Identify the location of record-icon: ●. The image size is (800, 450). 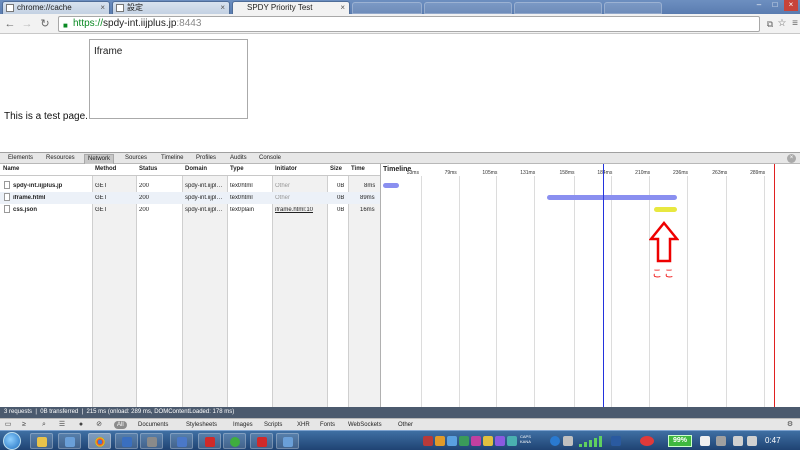
(81, 425).